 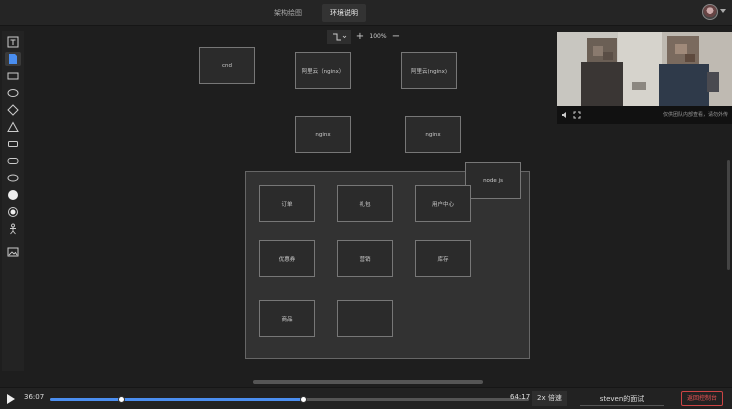 I want to click on filled-circle-tool, so click(x=13, y=195).